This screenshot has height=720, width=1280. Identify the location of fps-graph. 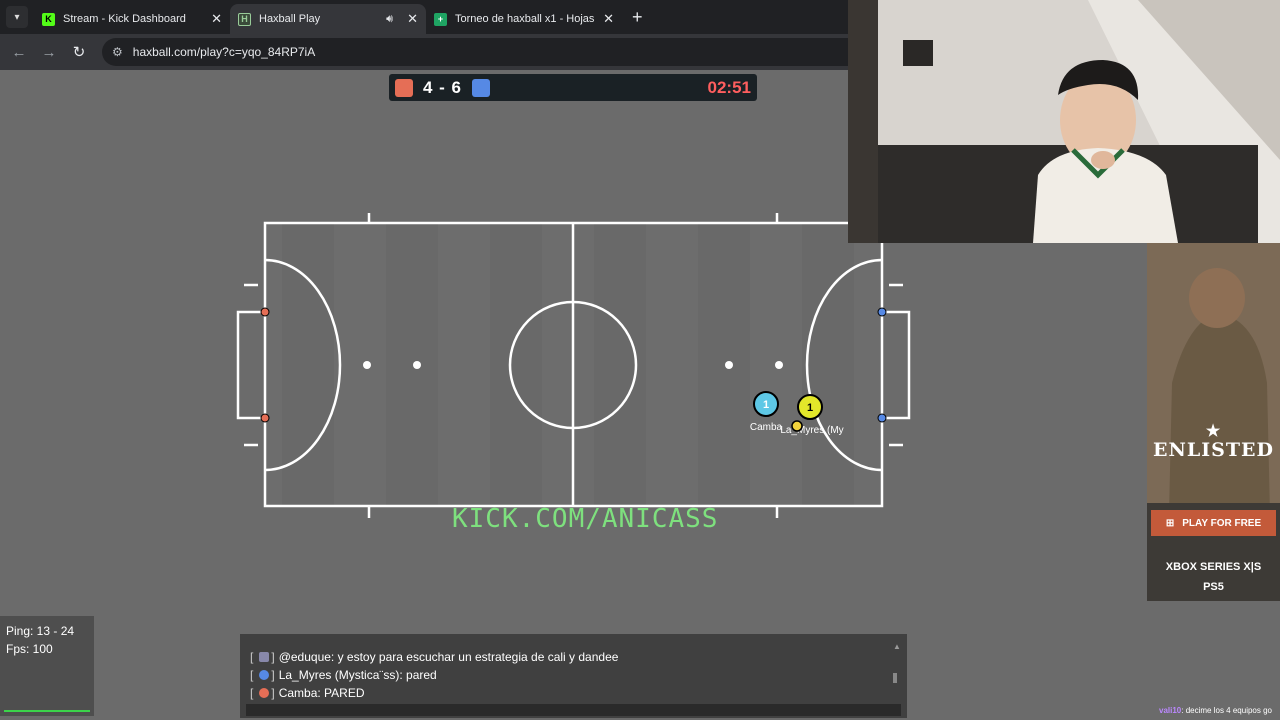
(47, 708).